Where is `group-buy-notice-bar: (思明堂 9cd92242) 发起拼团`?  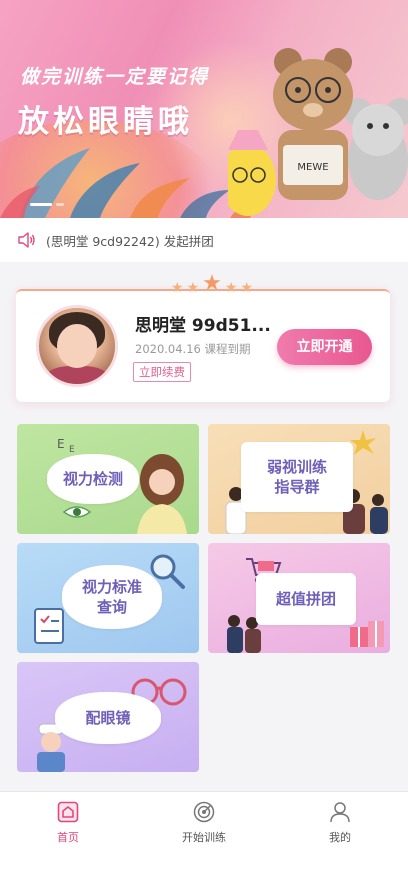 group-buy-notice-bar: (思明堂 9cd92242) 发起拼团 is located at coordinates (204, 240).